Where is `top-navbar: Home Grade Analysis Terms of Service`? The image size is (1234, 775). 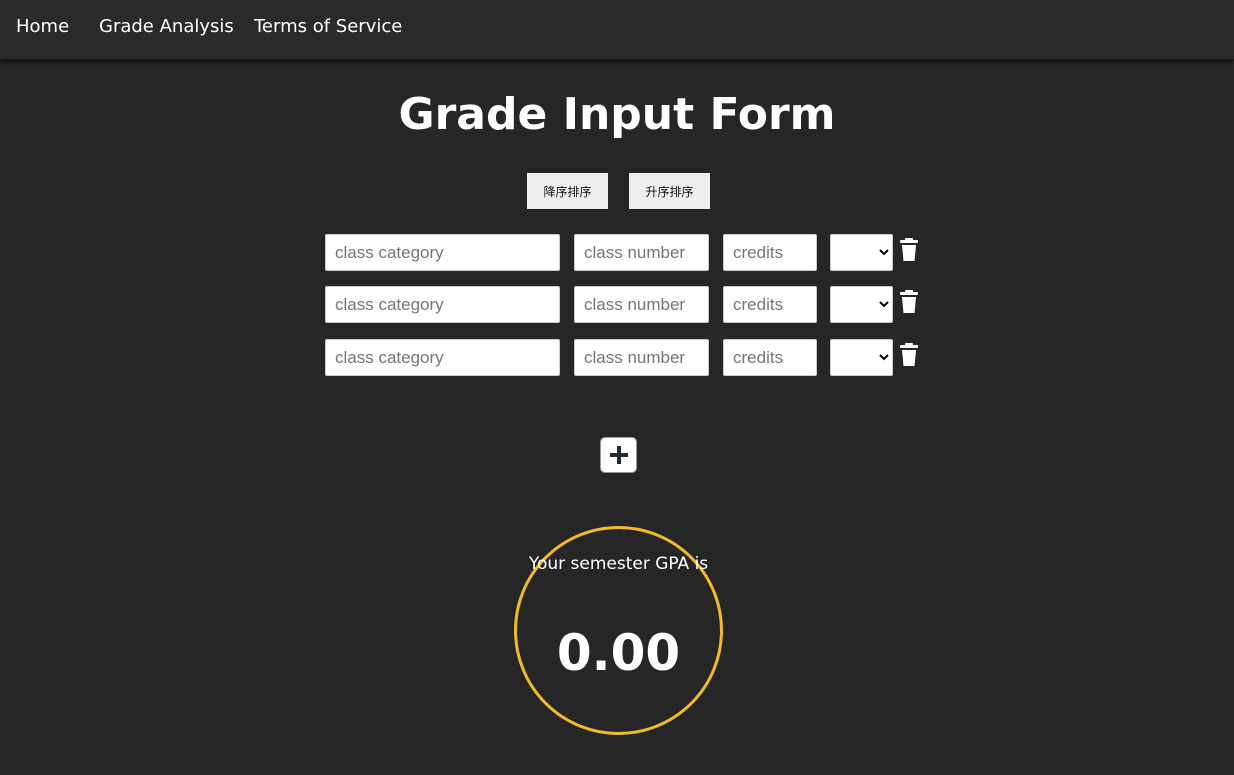 top-navbar: Home Grade Analysis Terms of Service is located at coordinates (617, 29).